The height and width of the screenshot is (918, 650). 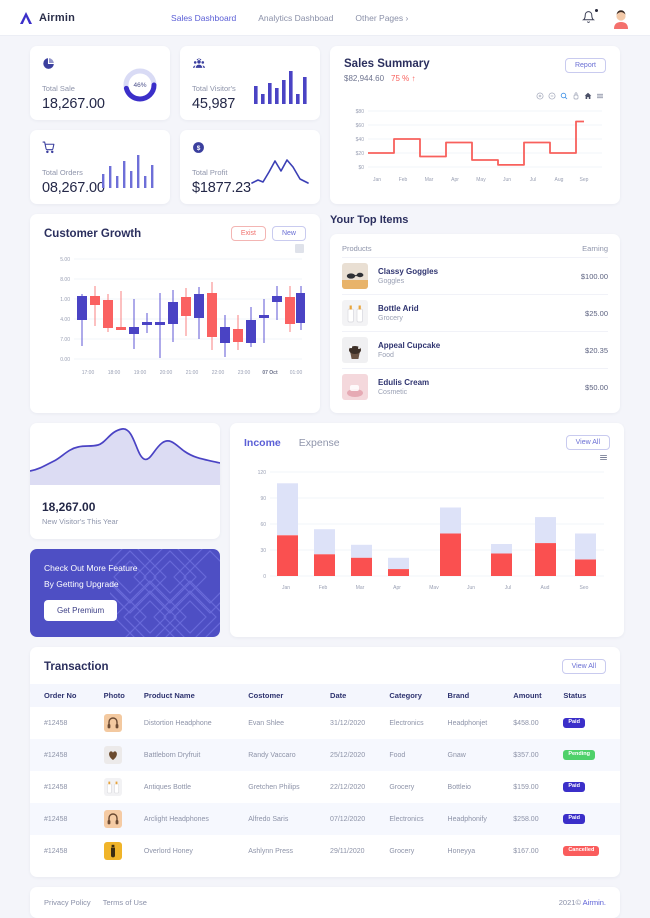 I want to click on cell-customer: Evan Shlee, so click(x=266, y=723).